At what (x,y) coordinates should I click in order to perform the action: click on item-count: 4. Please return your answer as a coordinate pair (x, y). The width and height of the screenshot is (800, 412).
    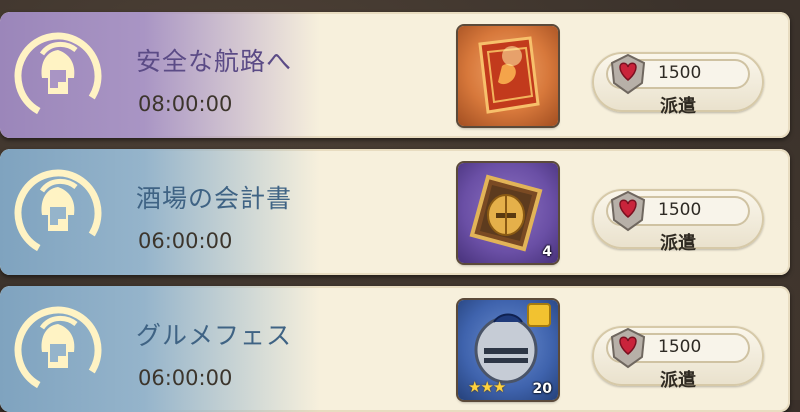
    Looking at the image, I should click on (547, 252).